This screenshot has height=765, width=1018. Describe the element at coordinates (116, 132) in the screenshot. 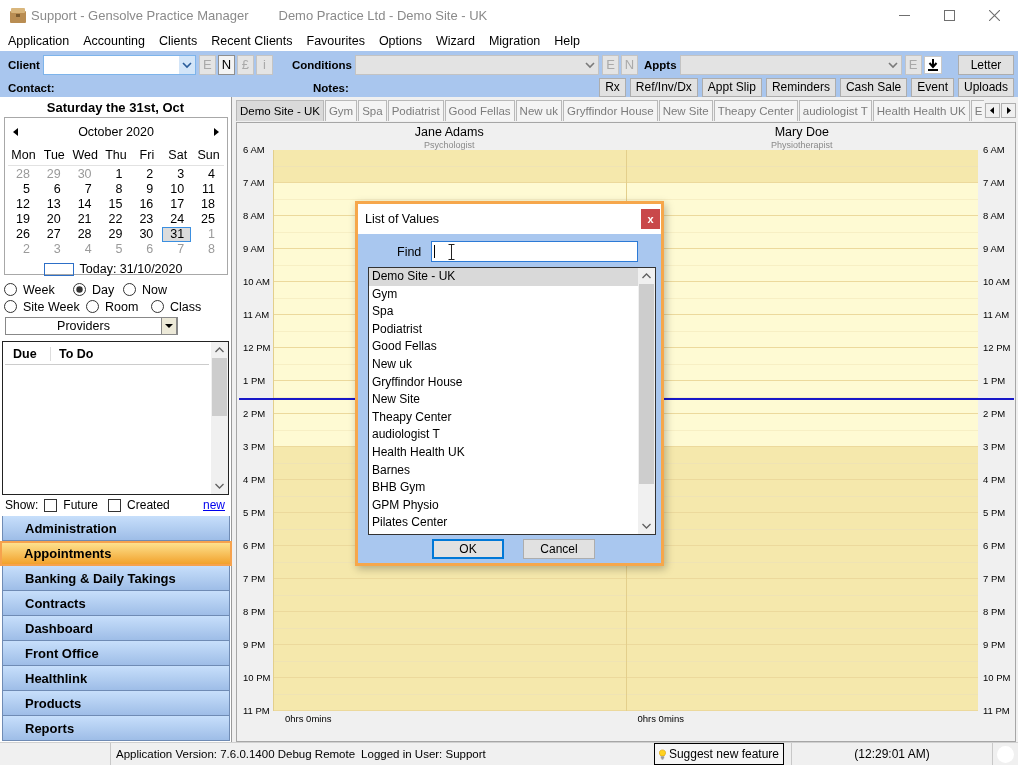

I see `month-title: October 2020` at that location.